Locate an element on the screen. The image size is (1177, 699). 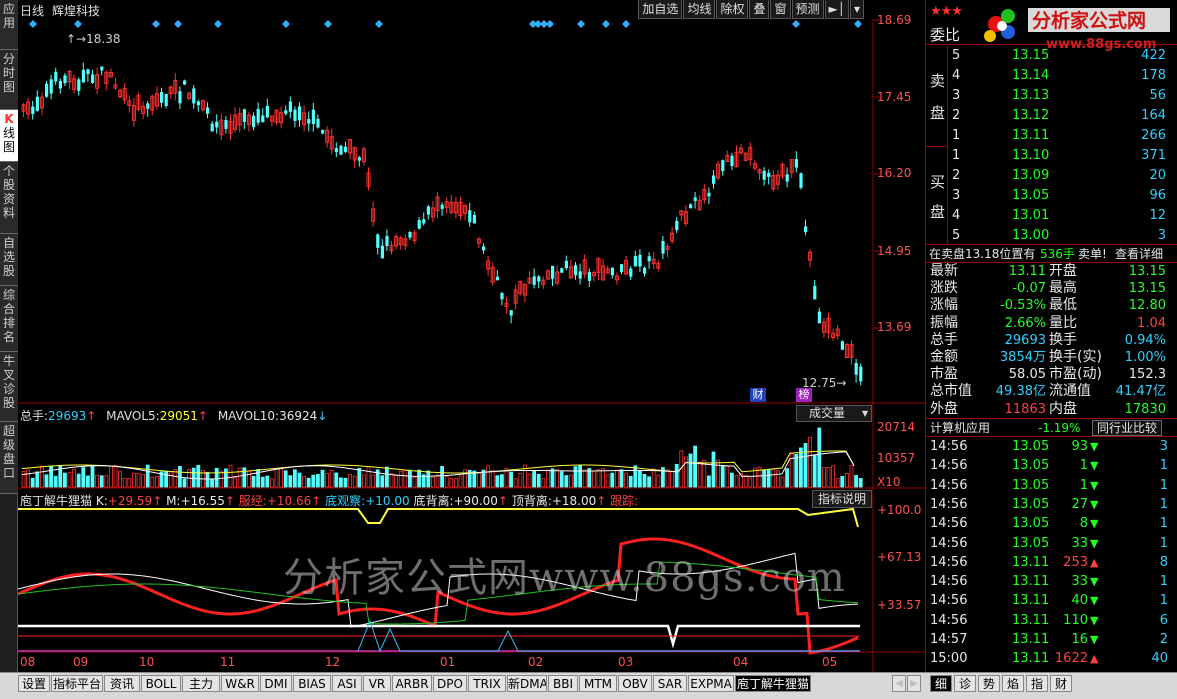
chart-toolbar: 加自选 均线 除权 叠 窗 预测 ►│ ▾ is located at coordinates (750, 9).